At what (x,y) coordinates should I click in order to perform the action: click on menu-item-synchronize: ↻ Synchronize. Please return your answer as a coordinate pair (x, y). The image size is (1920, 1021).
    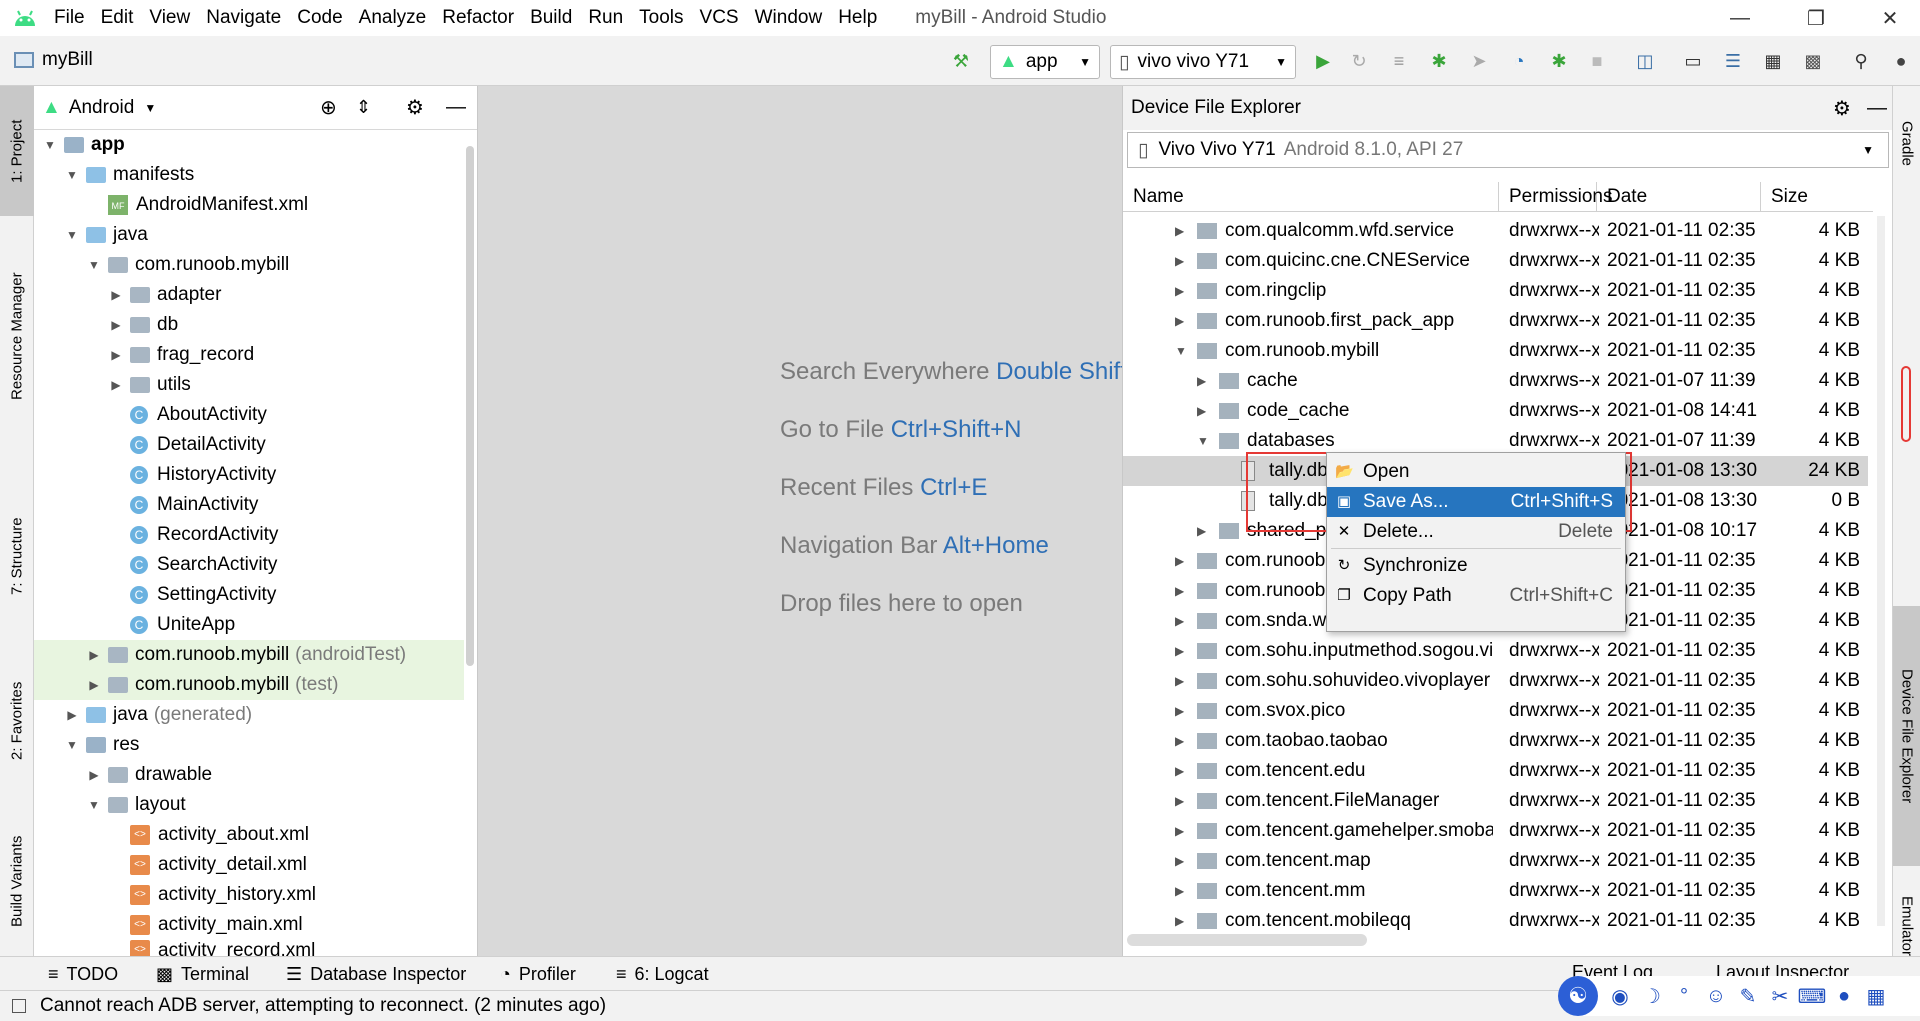
    Looking at the image, I should click on (1476, 566).